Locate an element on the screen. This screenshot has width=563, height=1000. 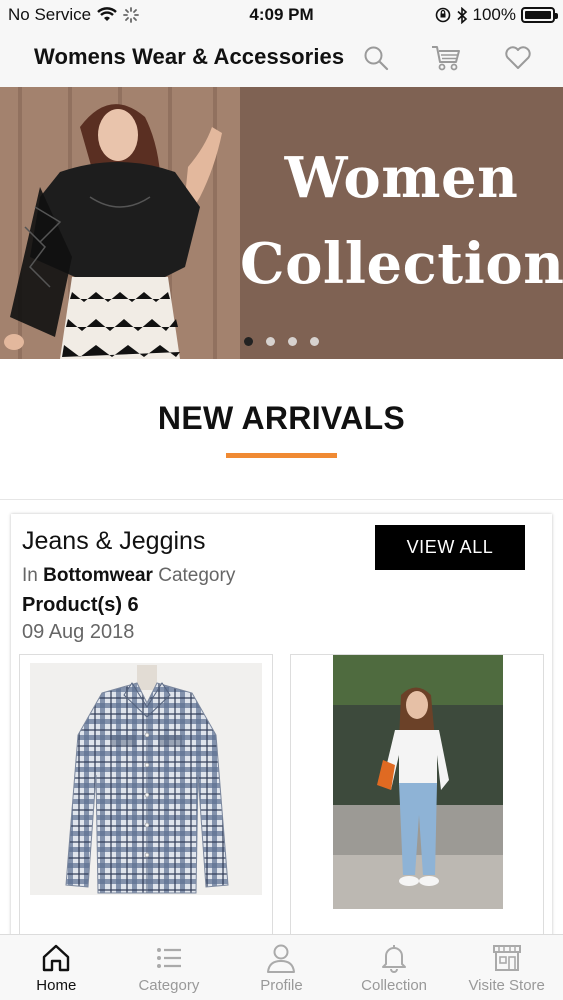
app-header: Womens Wear & Accessories is located at coordinates (281, 58).